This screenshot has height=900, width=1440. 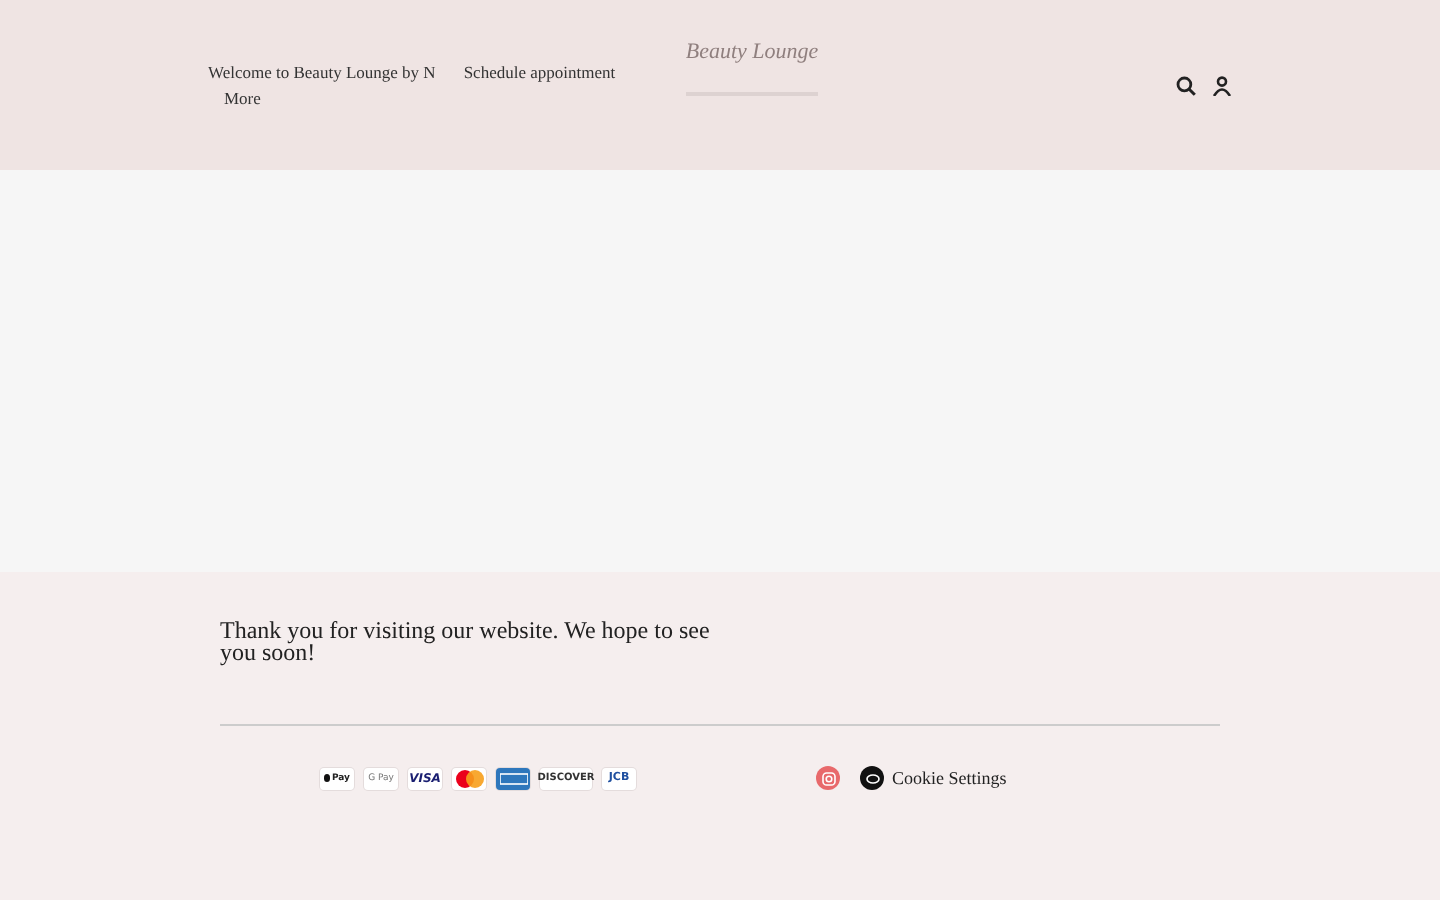 What do you see at coordinates (242, 98) in the screenshot?
I see `nav-link: More` at bounding box center [242, 98].